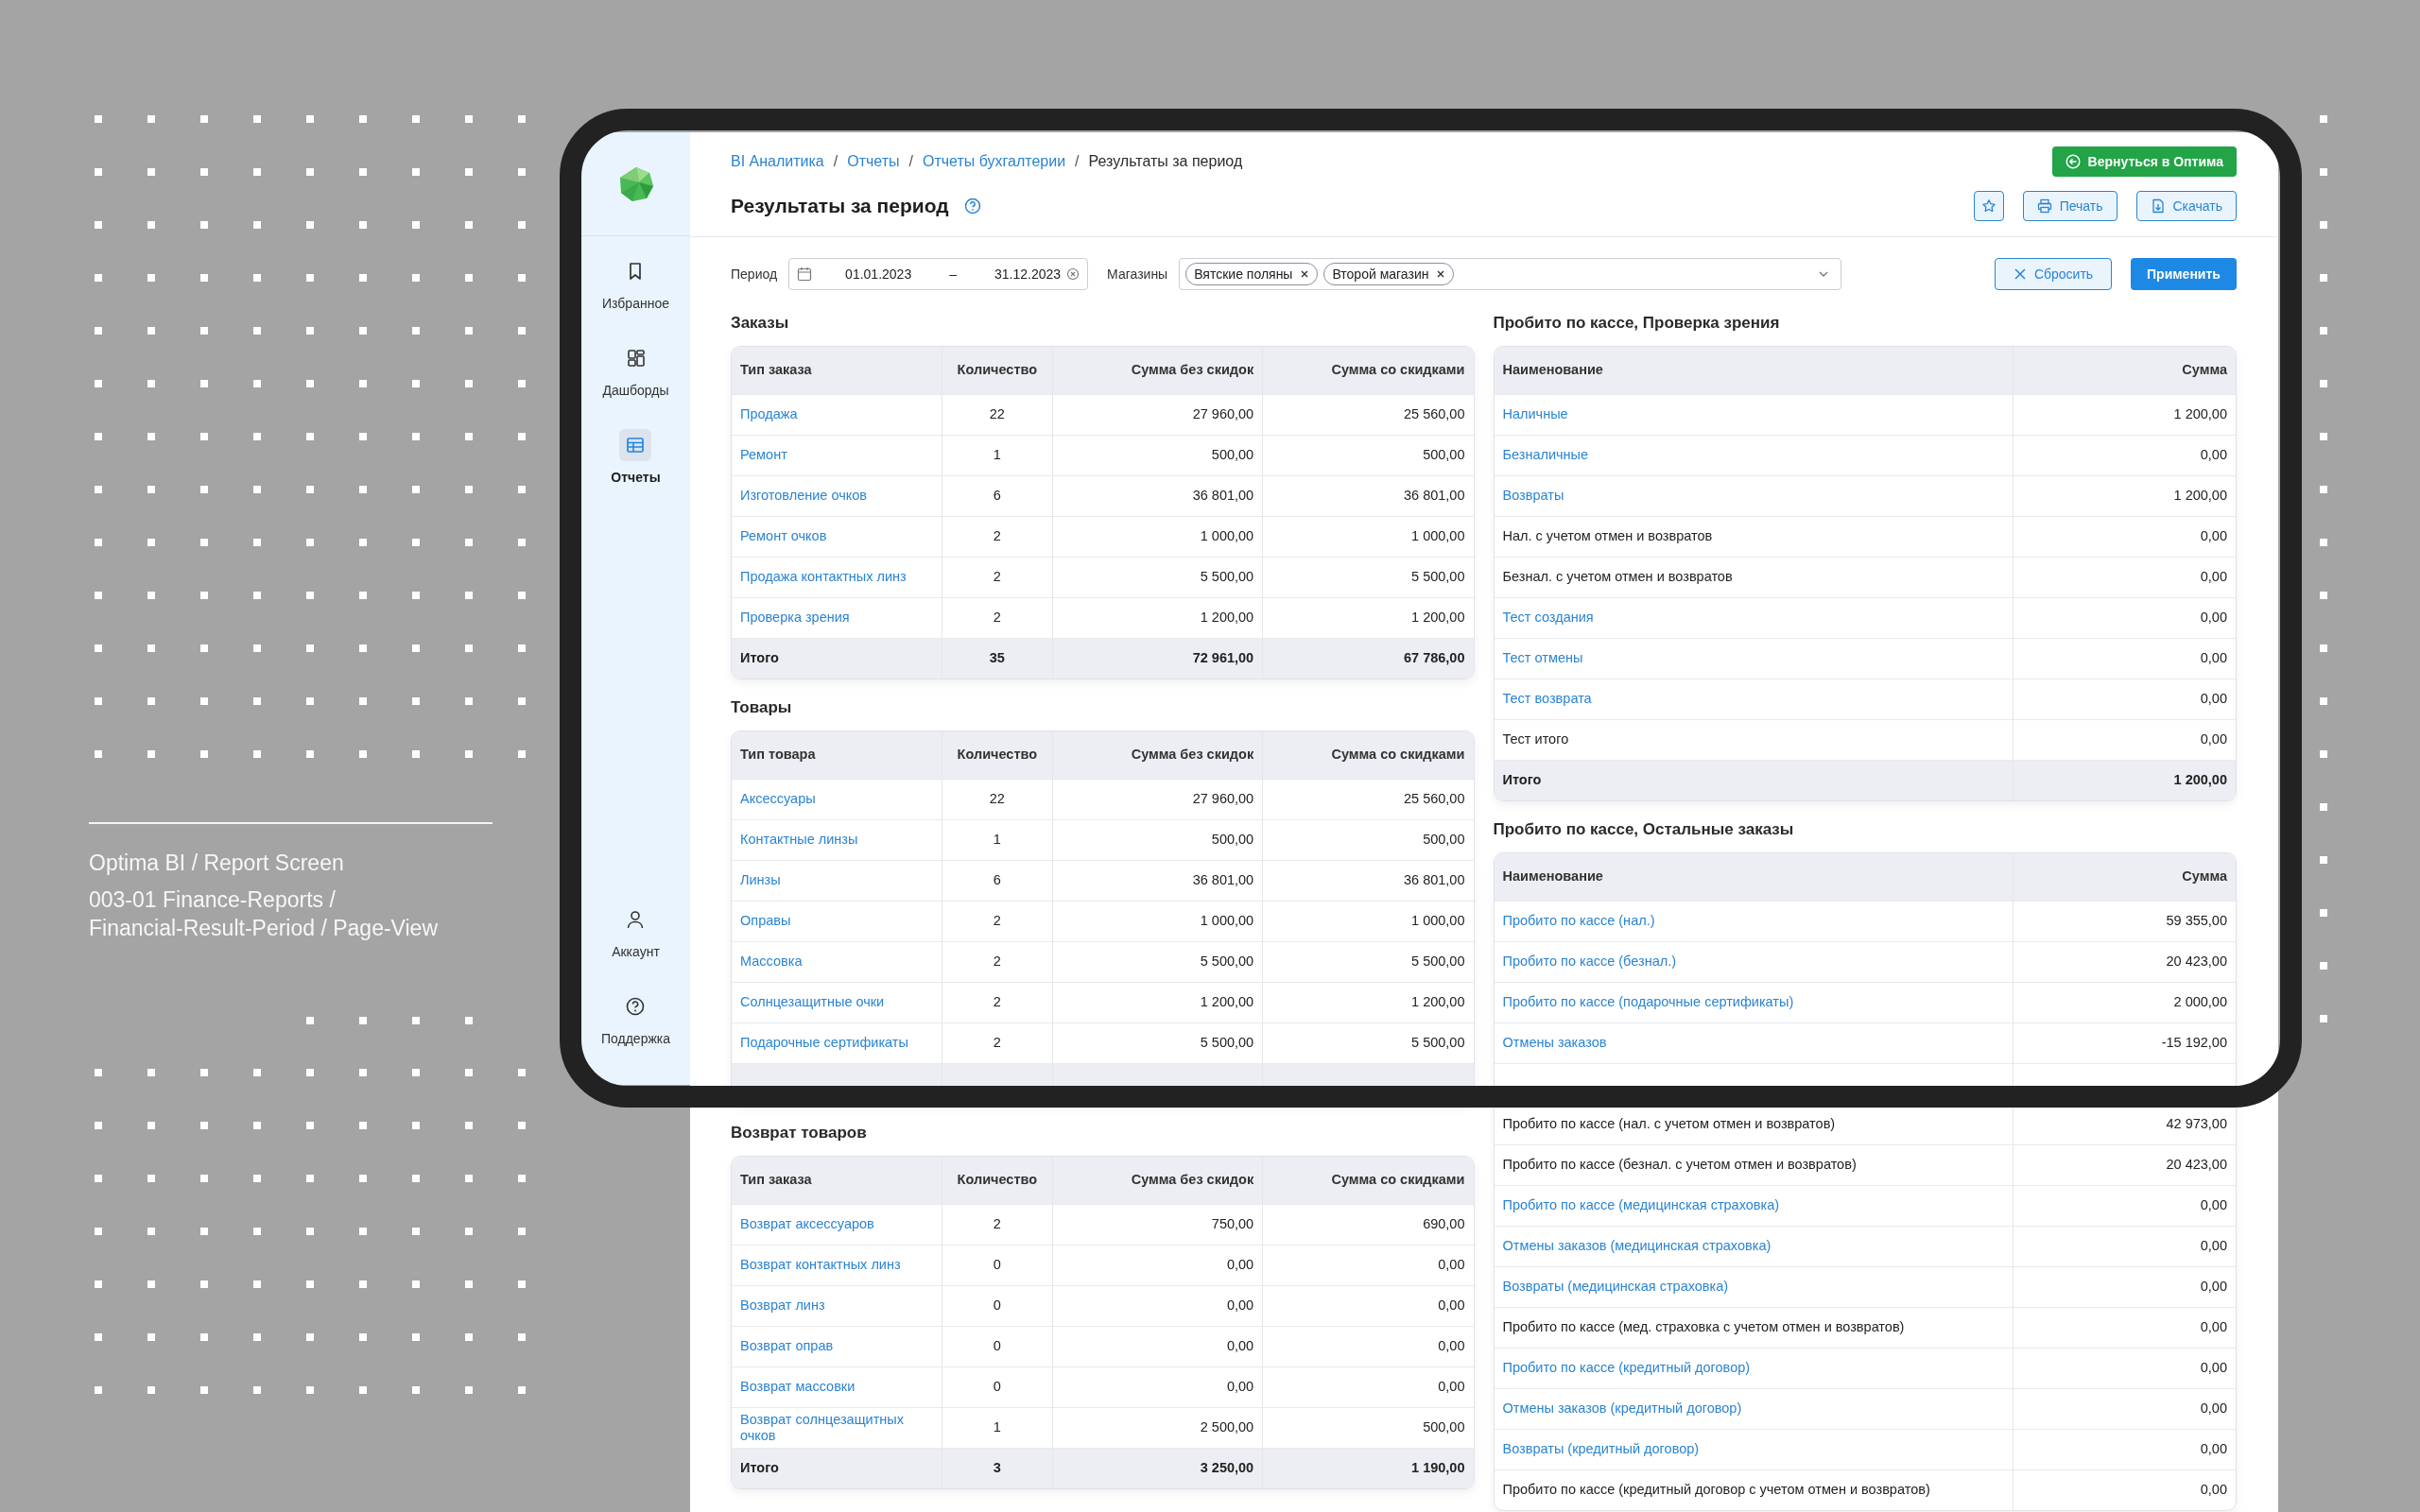  What do you see at coordinates (765, 921) in the screenshot?
I see `row-link: Оправы` at bounding box center [765, 921].